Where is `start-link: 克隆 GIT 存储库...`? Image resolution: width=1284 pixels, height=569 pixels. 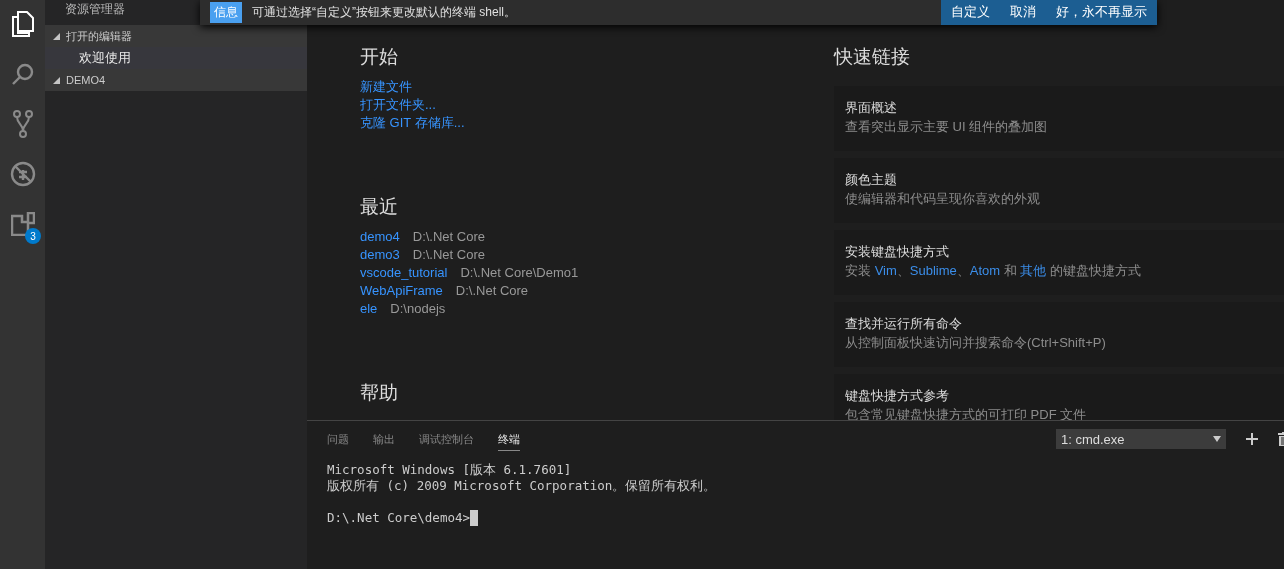
start-link: 克隆 GIT 存储库... is located at coordinates (570, 123).